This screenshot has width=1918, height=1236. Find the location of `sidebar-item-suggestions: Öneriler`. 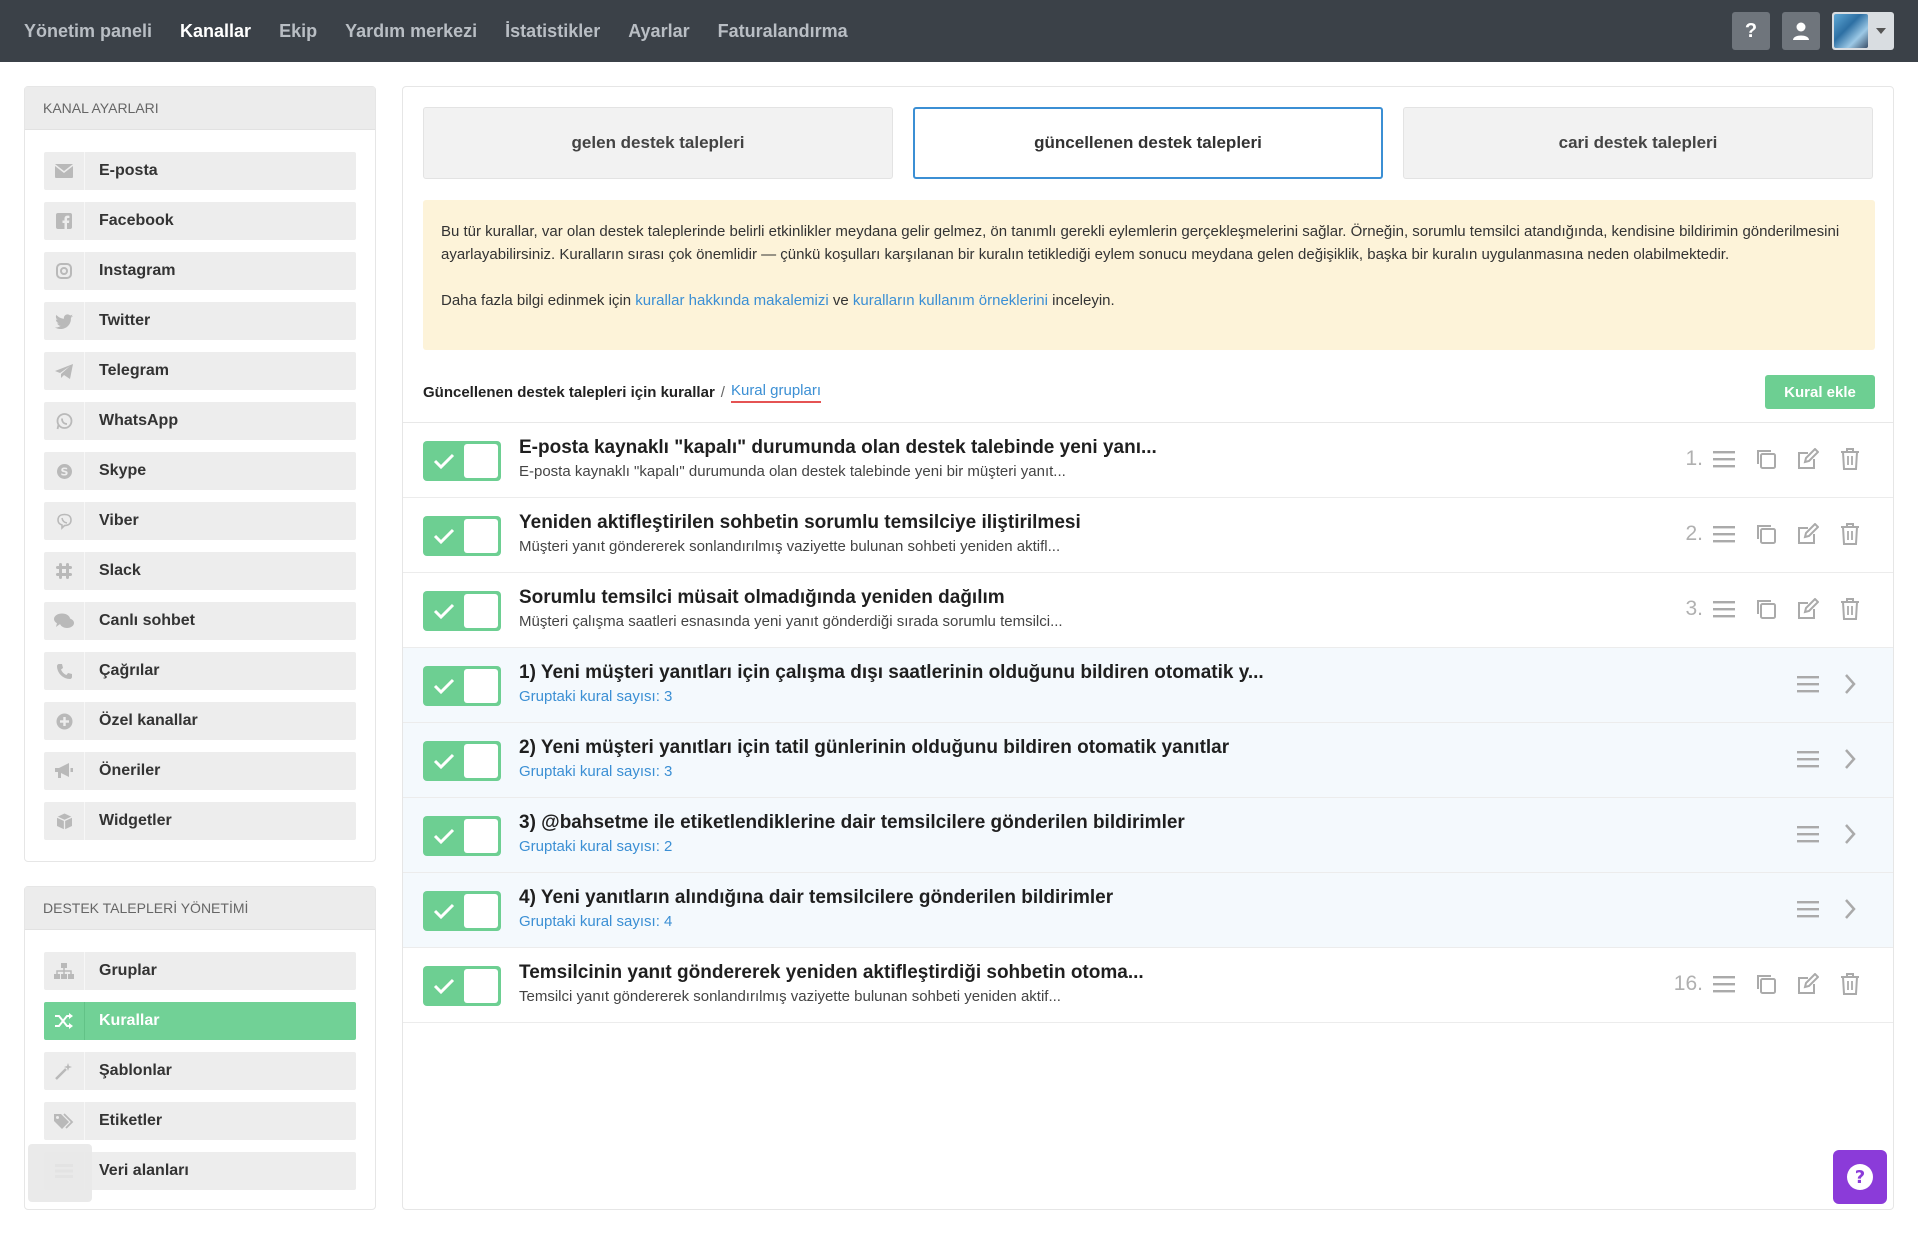

sidebar-item-suggestions: Öneriler is located at coordinates (200, 771).